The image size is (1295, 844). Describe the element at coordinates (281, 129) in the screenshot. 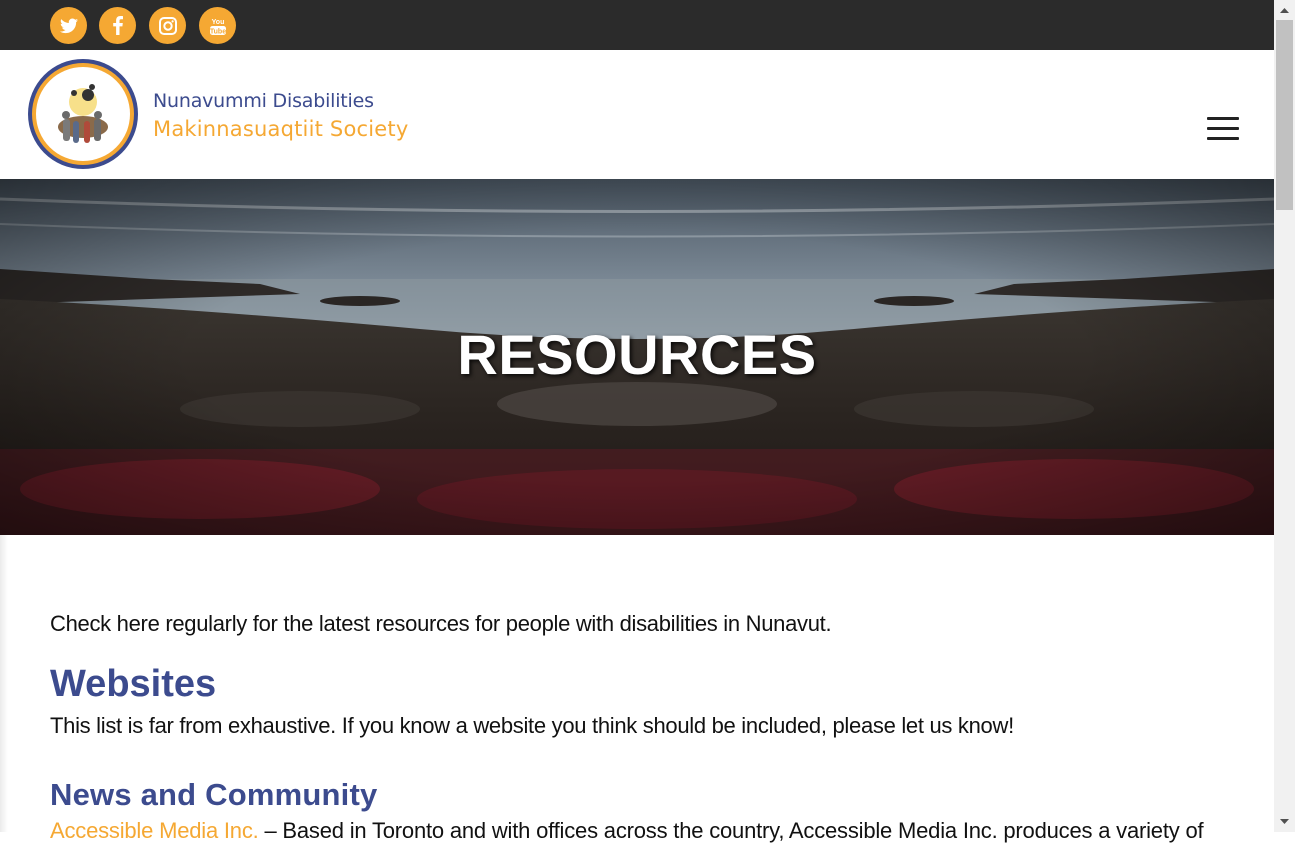

I see `brand-line-2: Makinnasuaqtiit Society` at that location.